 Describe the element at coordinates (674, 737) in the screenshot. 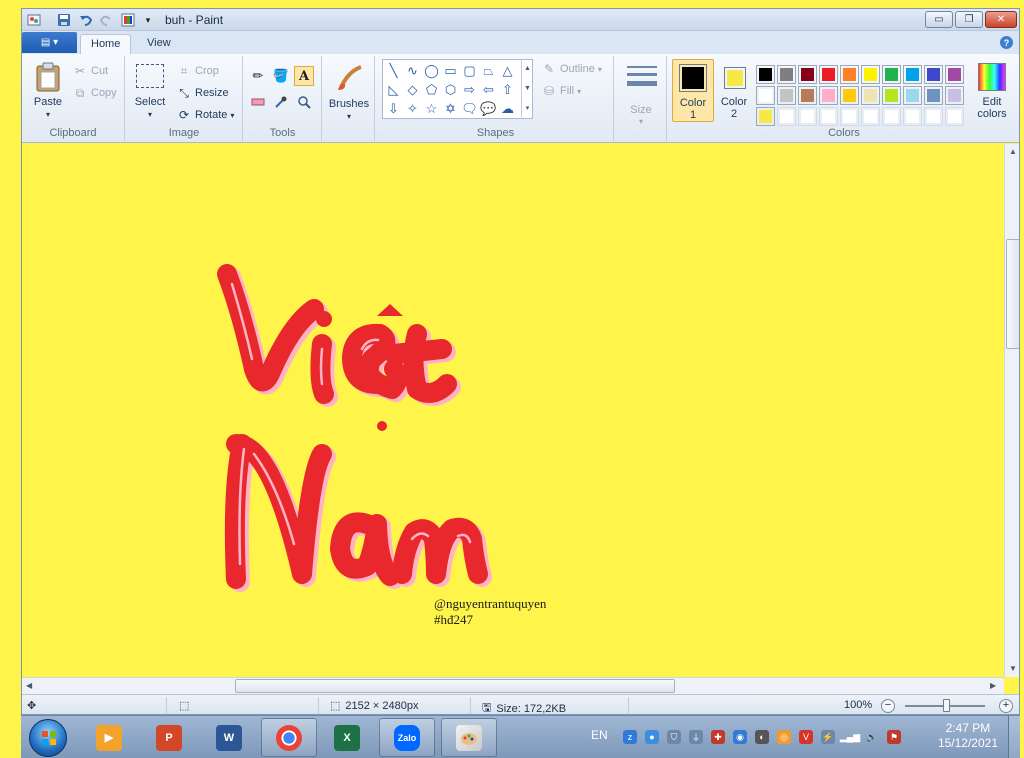

I see `shield-icon: ⛉` at that location.